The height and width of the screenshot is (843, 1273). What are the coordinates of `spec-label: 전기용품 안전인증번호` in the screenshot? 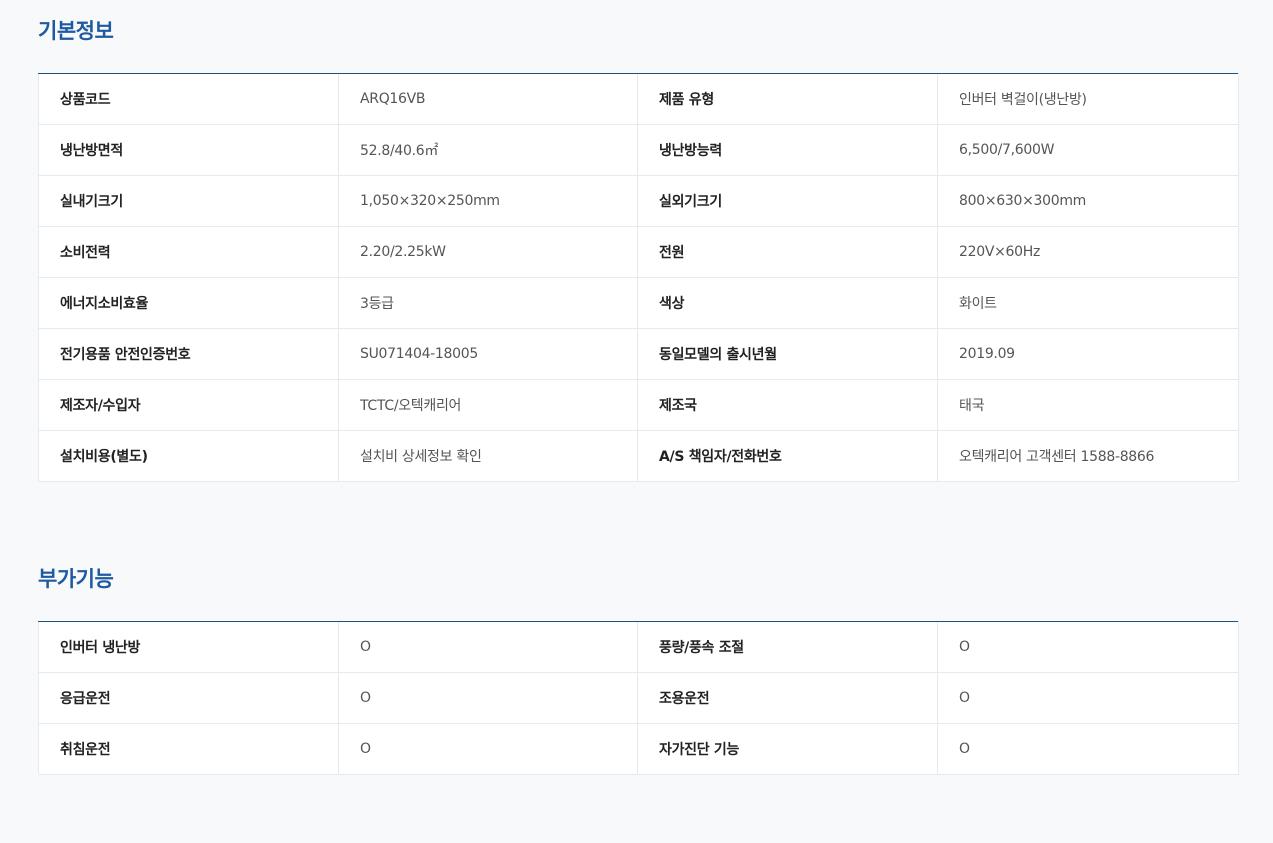 It's located at (188, 354).